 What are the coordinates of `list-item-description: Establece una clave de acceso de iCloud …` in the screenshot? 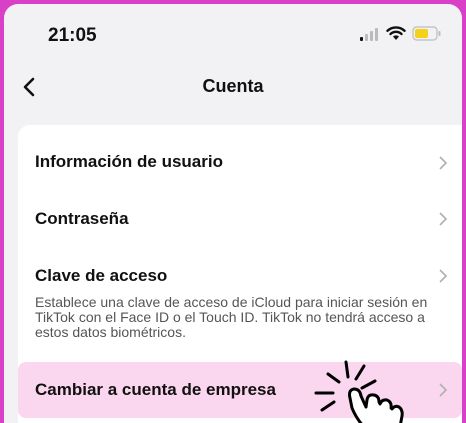 It's located at (231, 317).